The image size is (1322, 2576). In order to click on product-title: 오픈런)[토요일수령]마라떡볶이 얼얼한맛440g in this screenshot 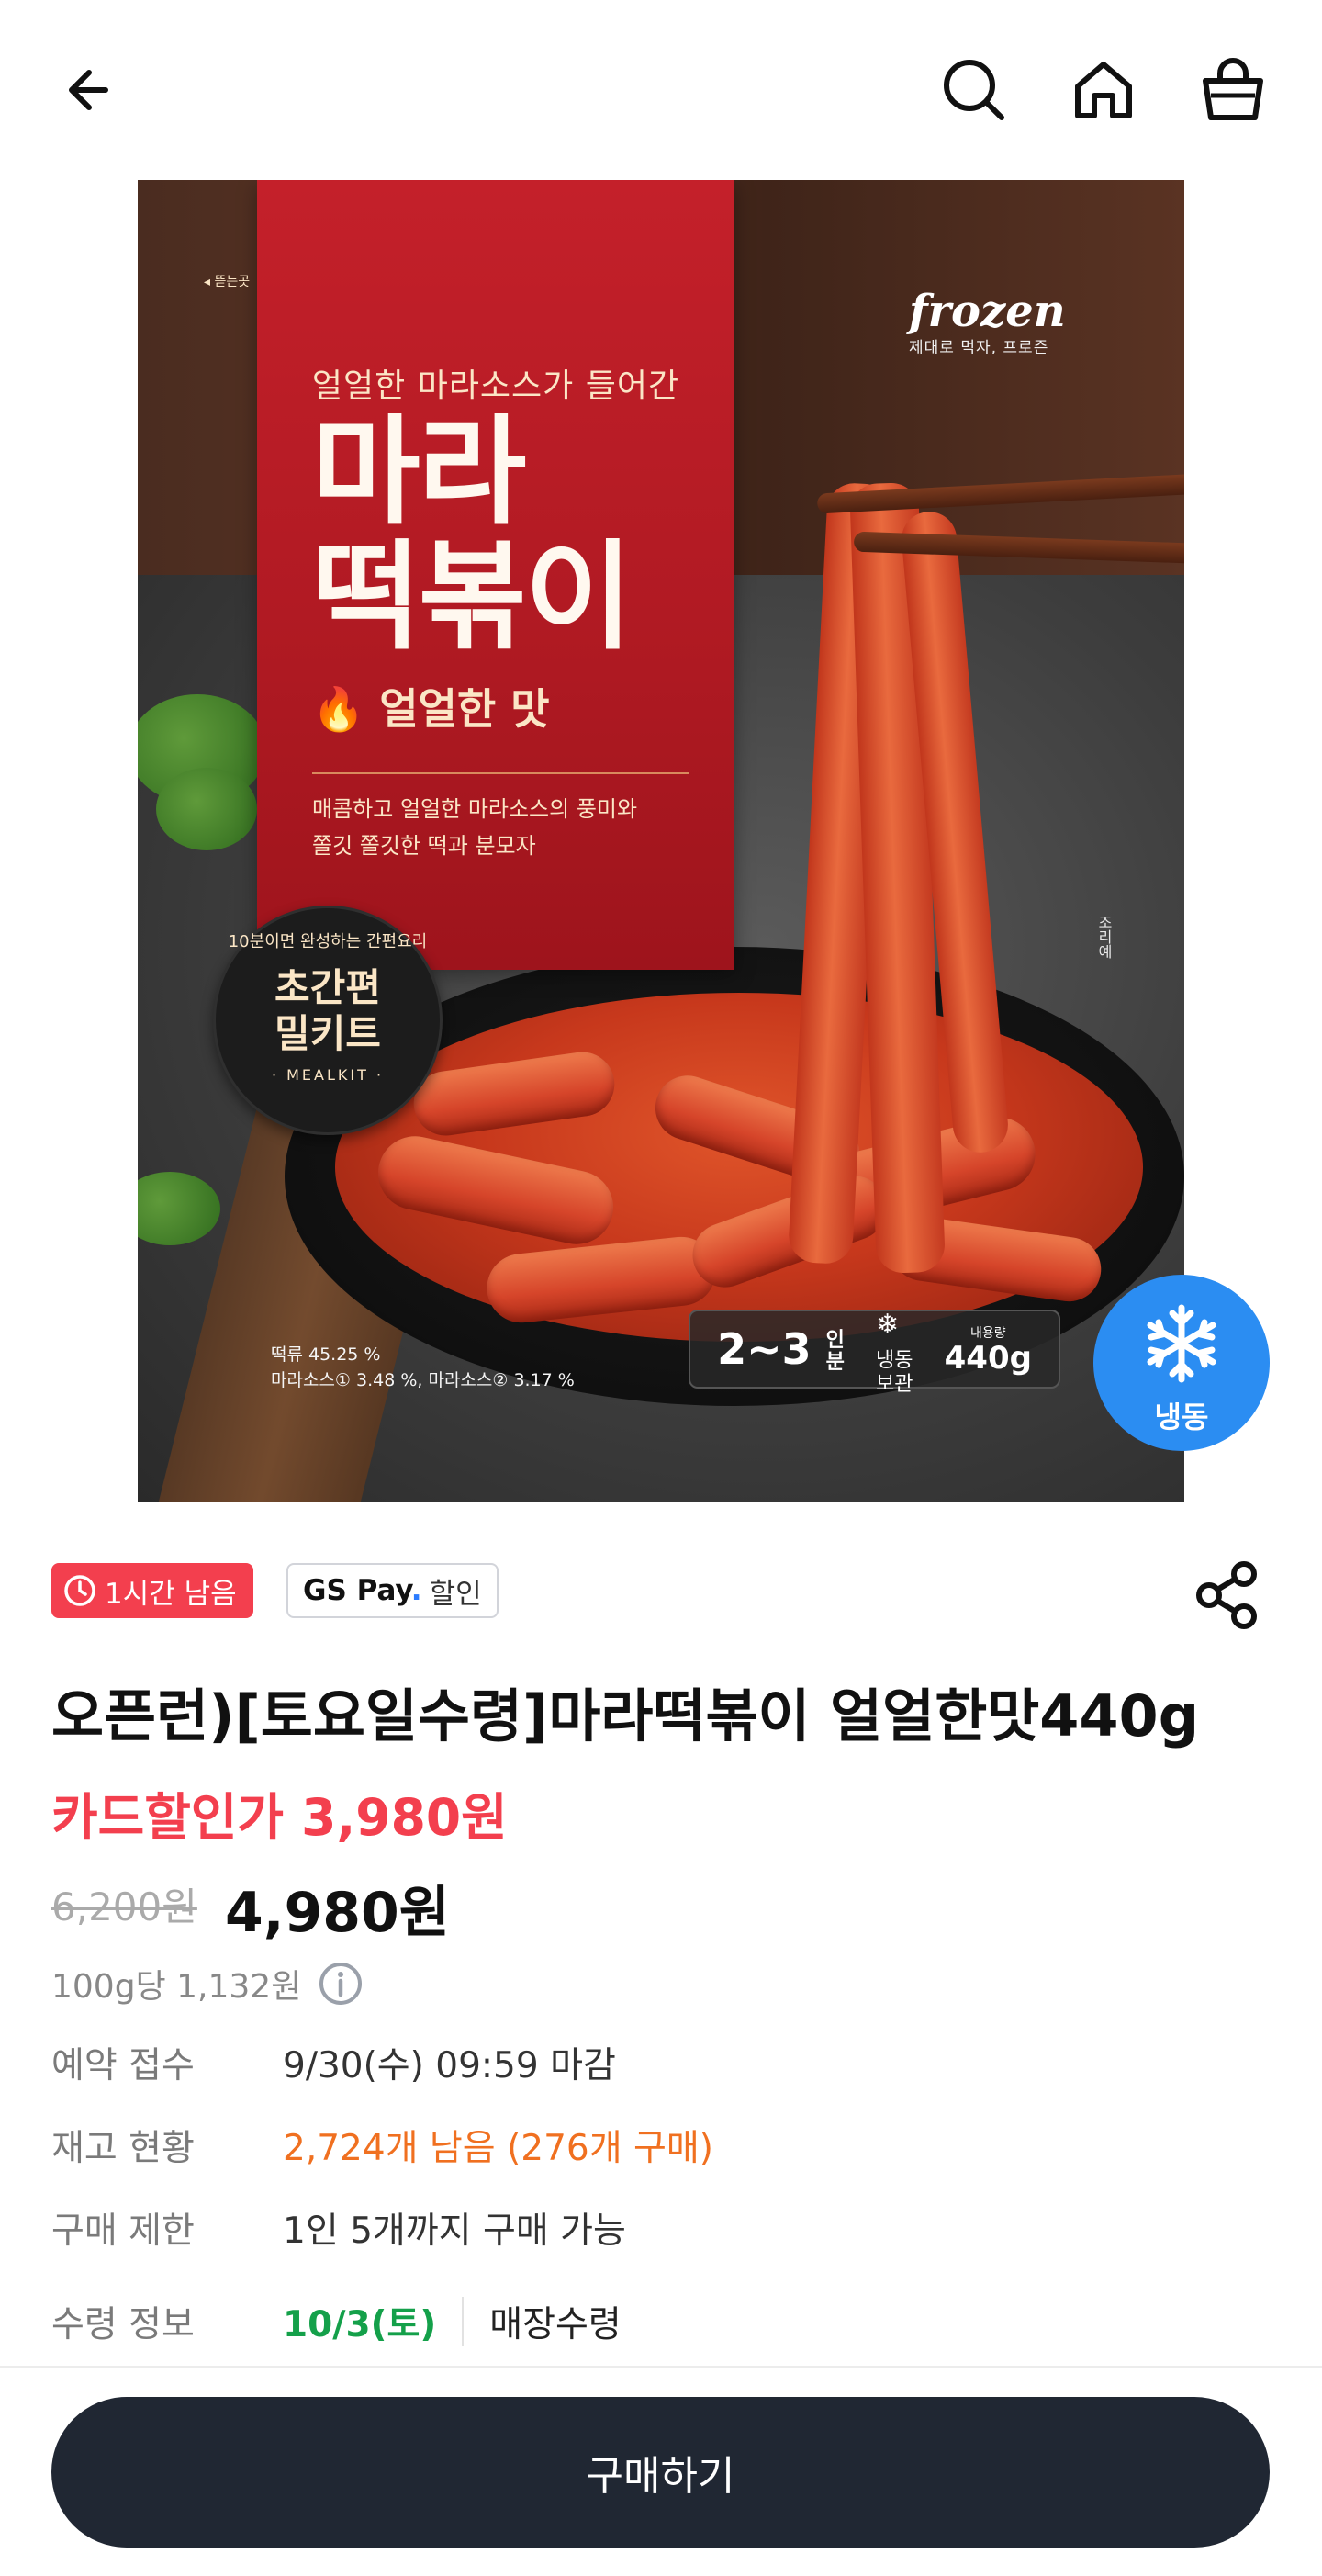, I will do `click(625, 1715)`.